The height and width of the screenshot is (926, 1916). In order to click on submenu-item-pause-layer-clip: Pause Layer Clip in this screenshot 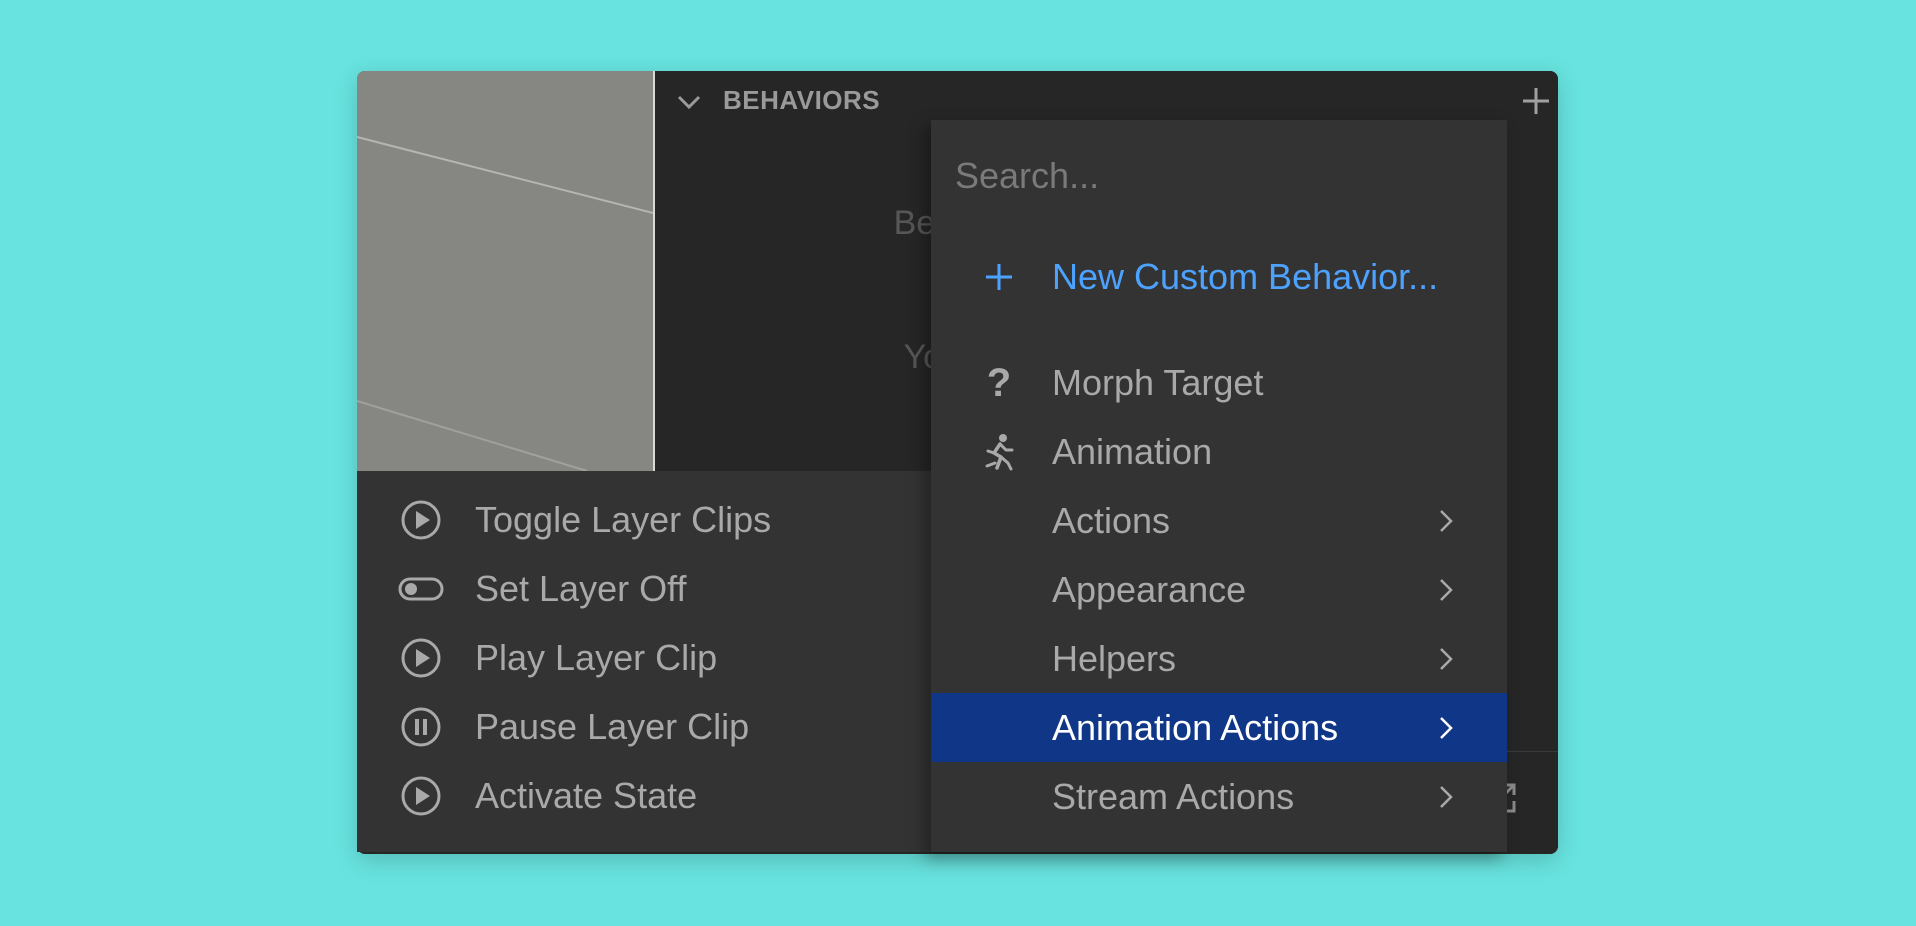, I will do `click(644, 726)`.